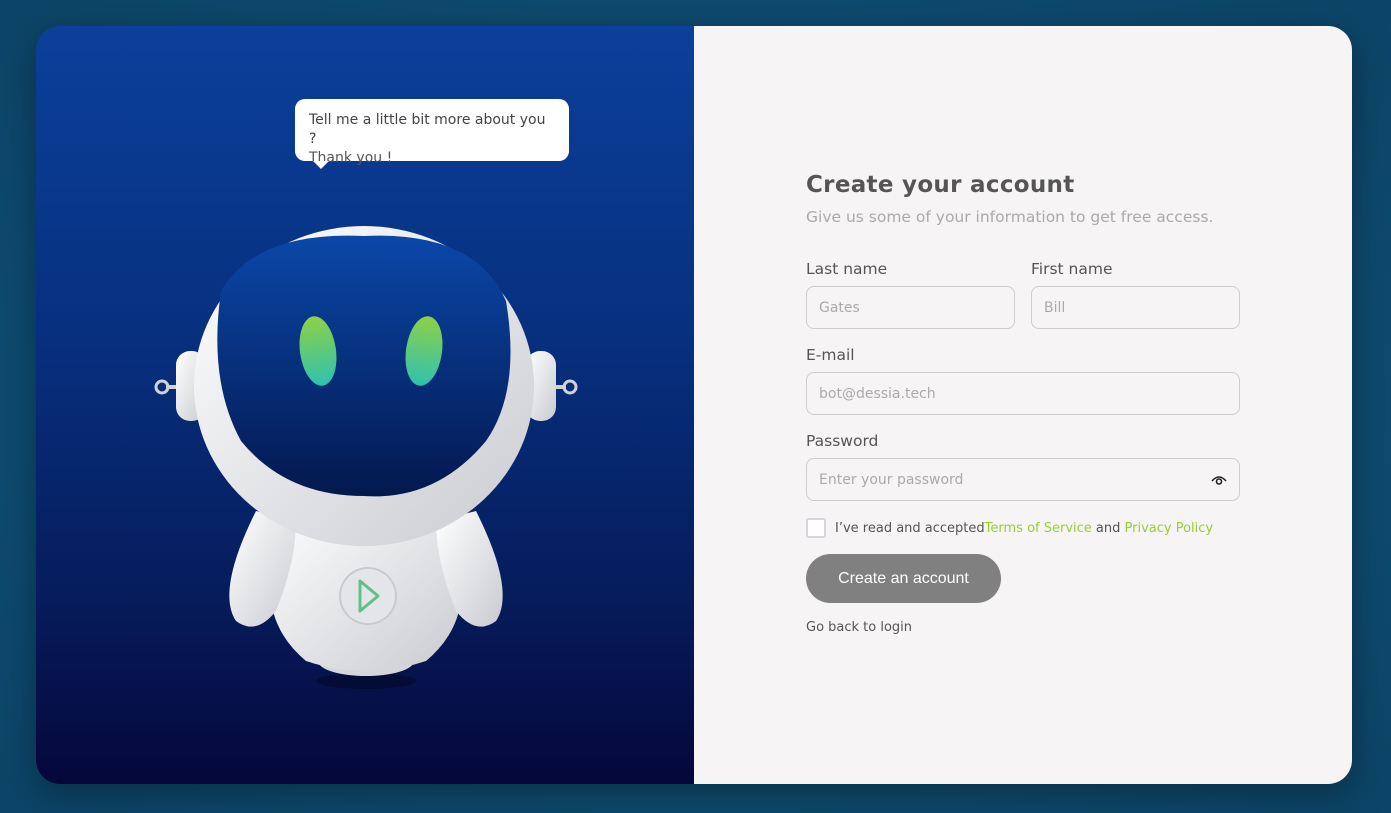  Describe the element at coordinates (1072, 269) in the screenshot. I see `first-name-label: First name` at that location.